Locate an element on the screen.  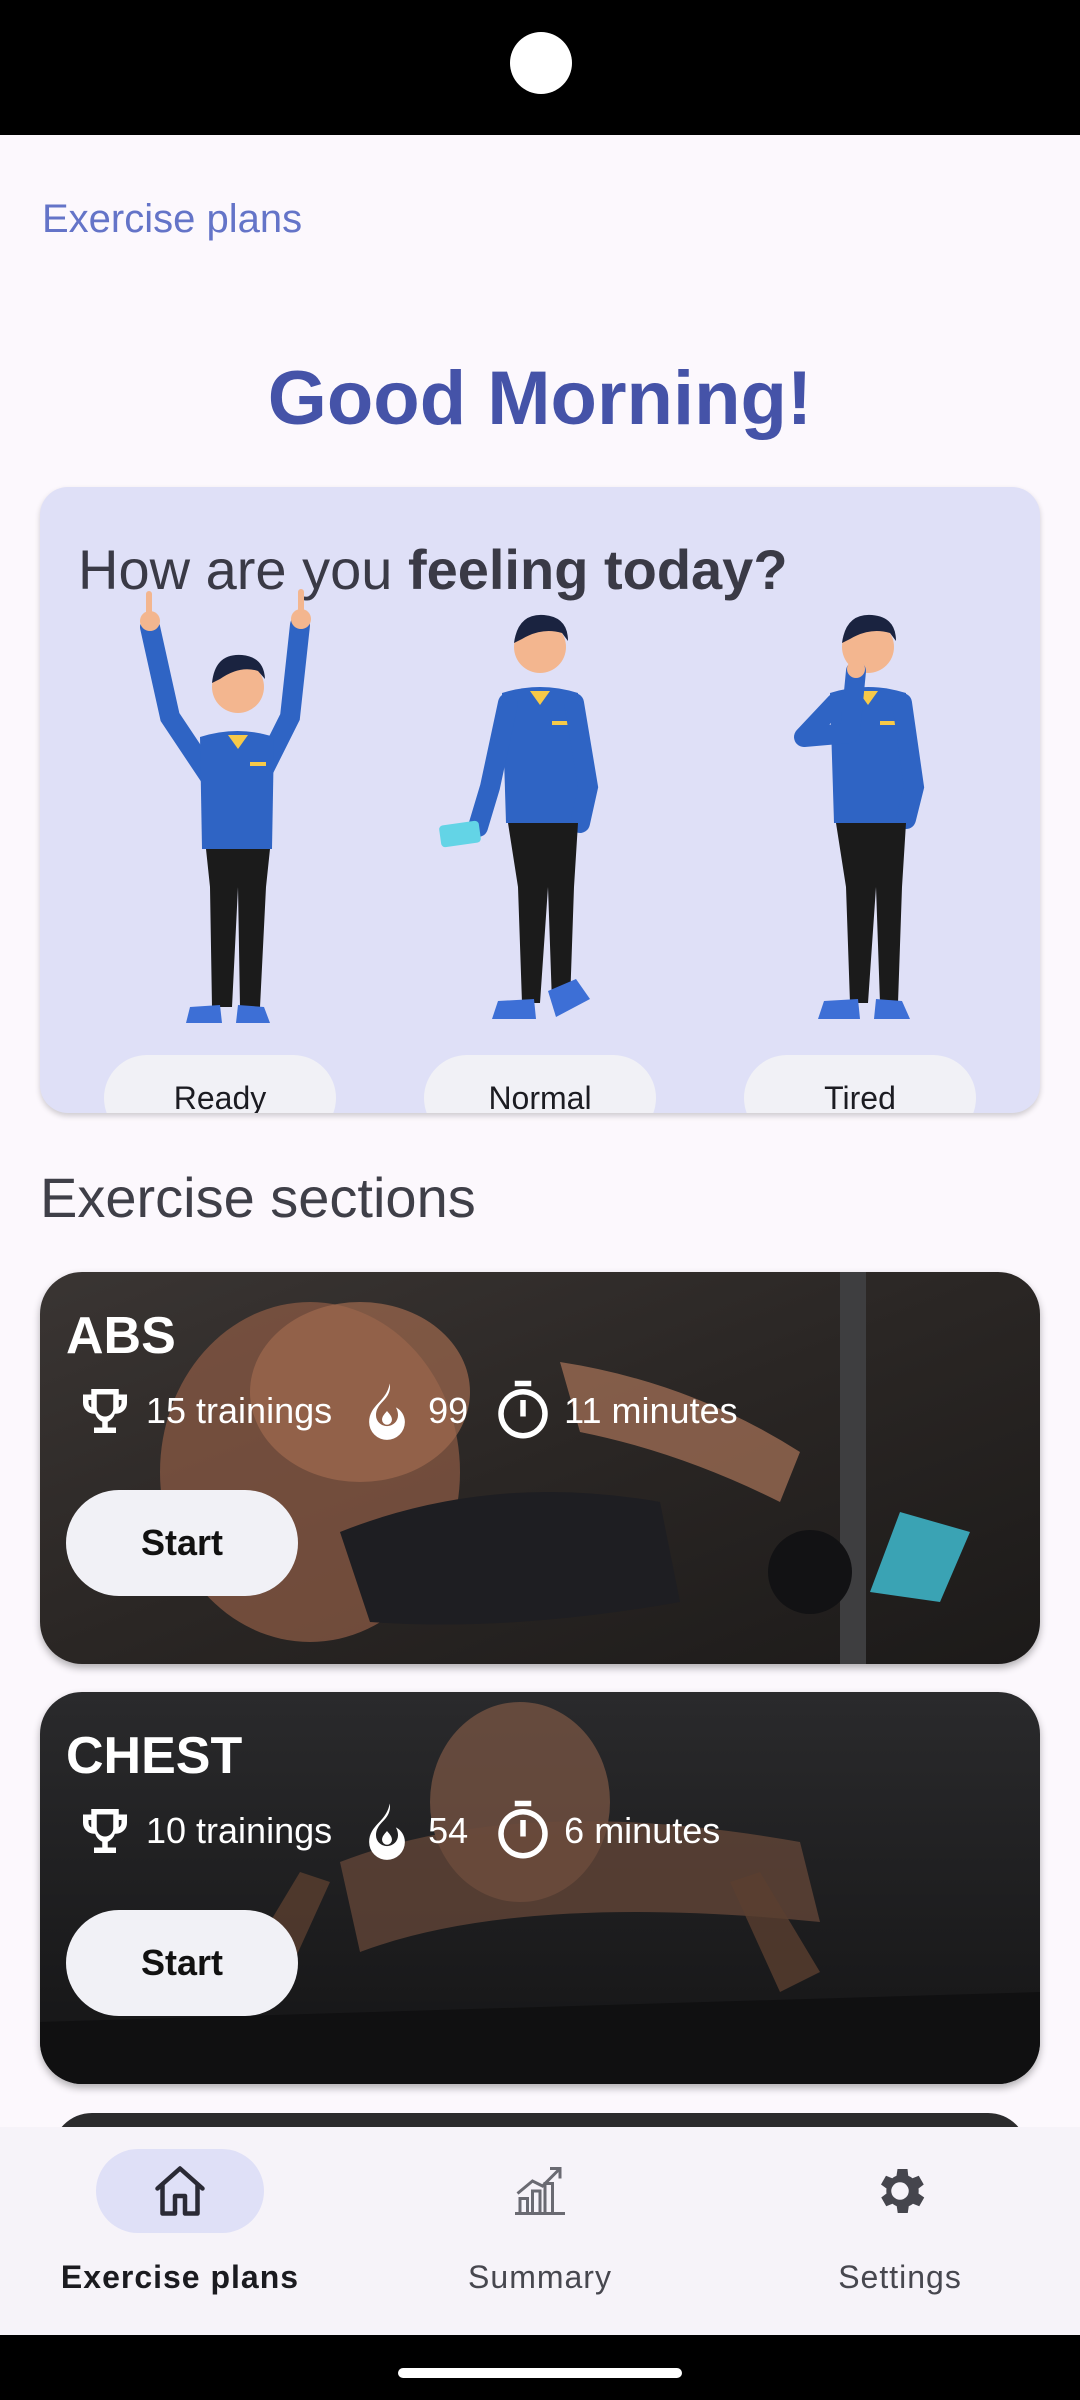
stat-calories: 99 is located at coordinates (411, 1411).